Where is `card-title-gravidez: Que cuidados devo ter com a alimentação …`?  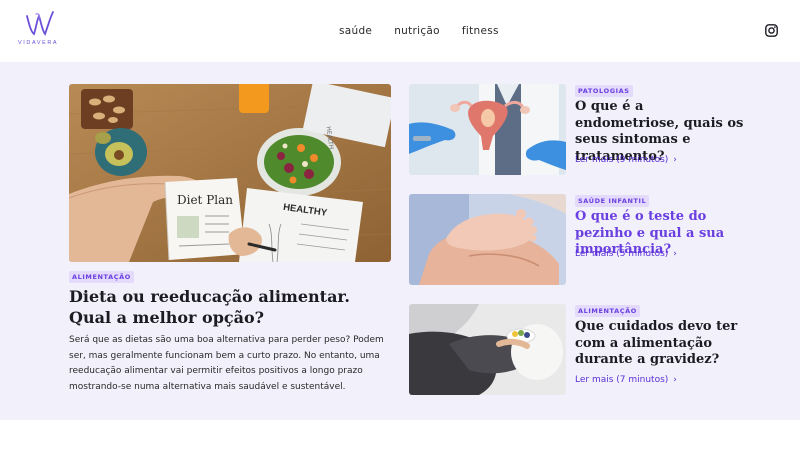 card-title-gravidez: Que cuidados devo ter com a alimentação … is located at coordinates (660, 344).